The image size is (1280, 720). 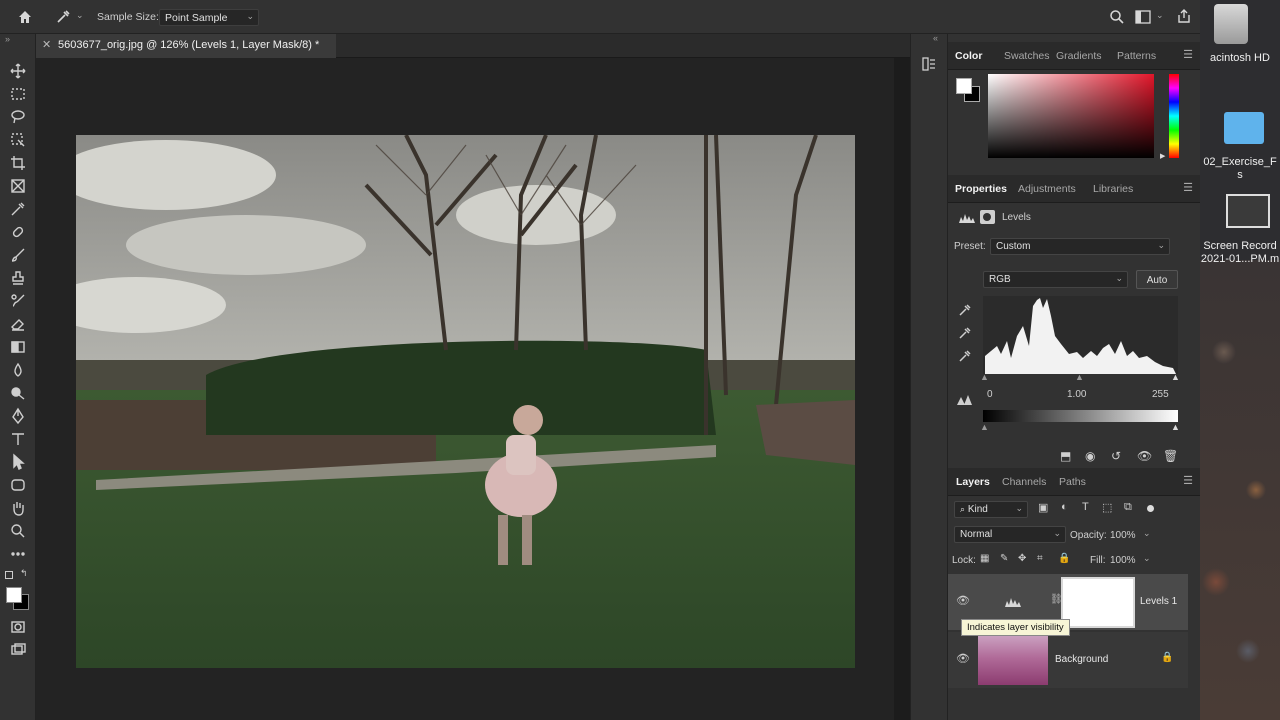 What do you see at coordinates (1004, 558) in the screenshot?
I see `lock-image-icon: ✎` at bounding box center [1004, 558].